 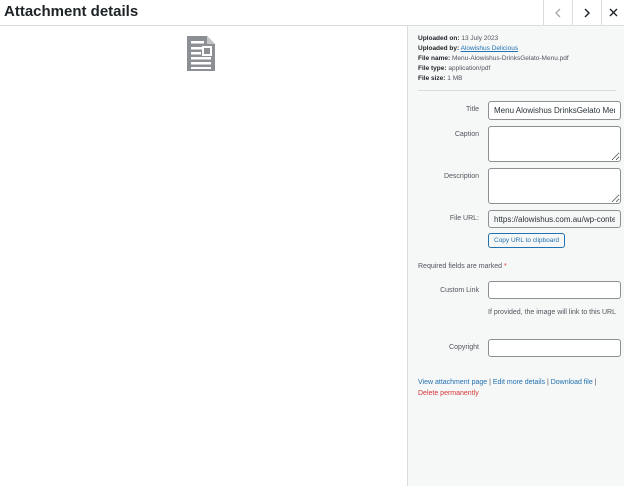 What do you see at coordinates (434, 58) in the screenshot?
I see `file-name-label: File name:` at bounding box center [434, 58].